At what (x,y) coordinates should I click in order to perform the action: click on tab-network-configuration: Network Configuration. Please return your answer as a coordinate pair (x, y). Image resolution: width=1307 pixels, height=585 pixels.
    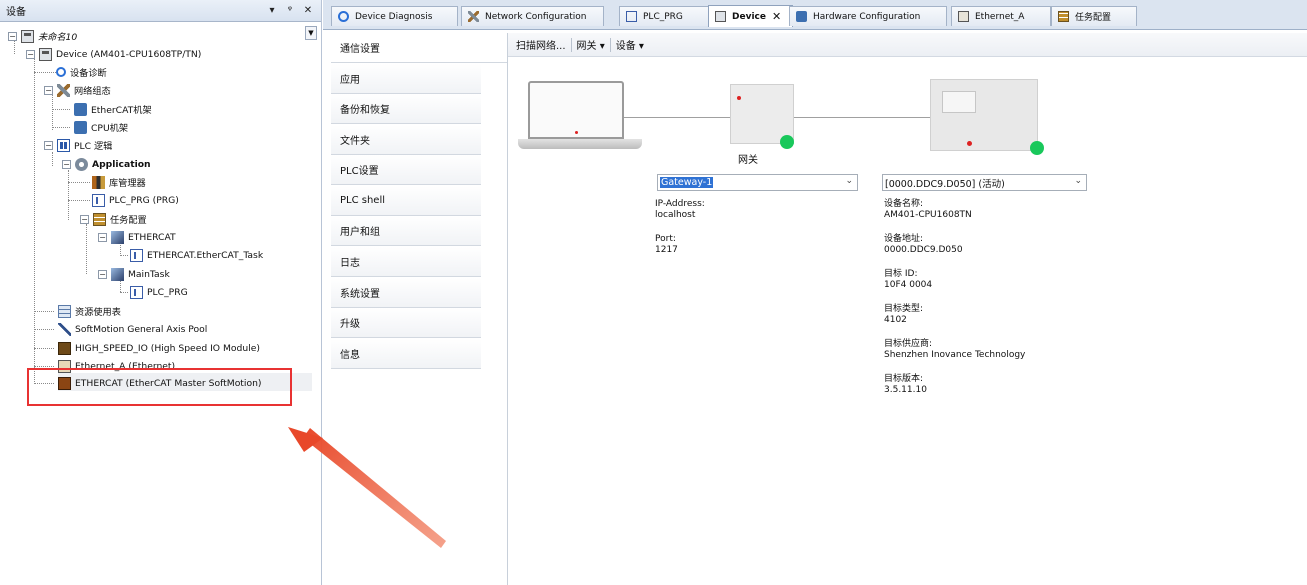
    Looking at the image, I should click on (532, 16).